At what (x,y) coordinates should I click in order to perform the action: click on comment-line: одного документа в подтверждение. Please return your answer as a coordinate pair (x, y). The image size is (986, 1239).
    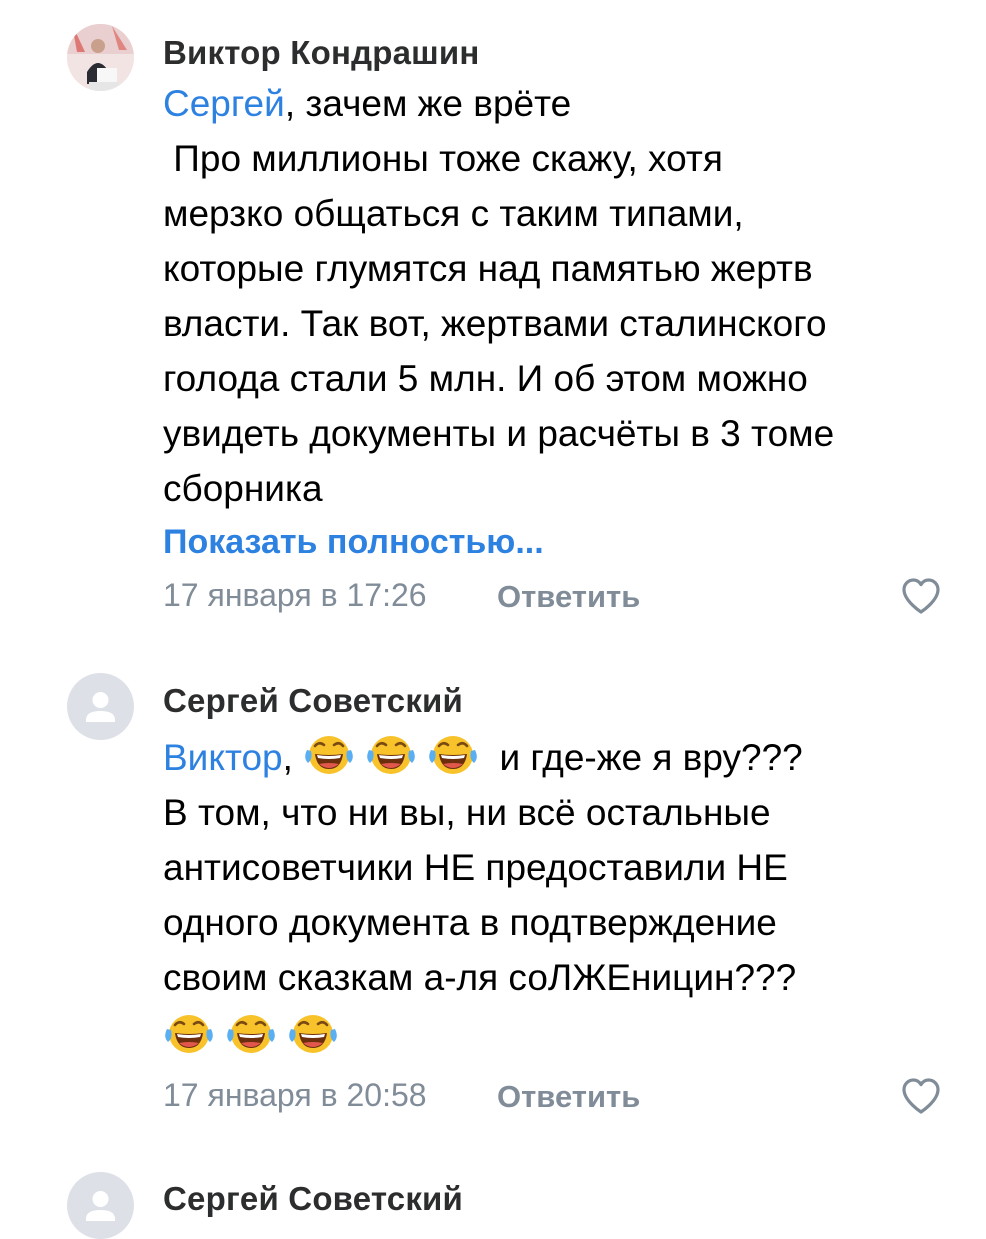
    Looking at the image, I should click on (470, 922).